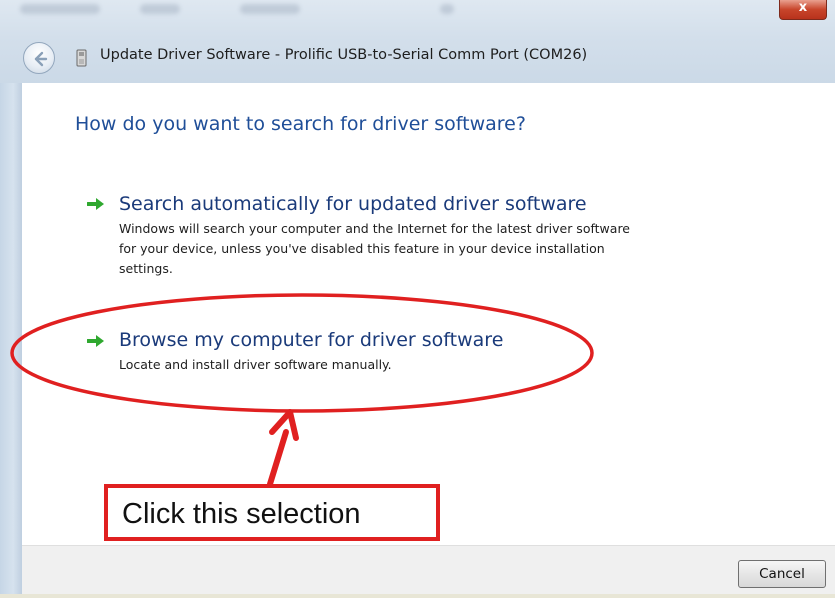  I want to click on annotation-callout: Click this selection, so click(272, 512).